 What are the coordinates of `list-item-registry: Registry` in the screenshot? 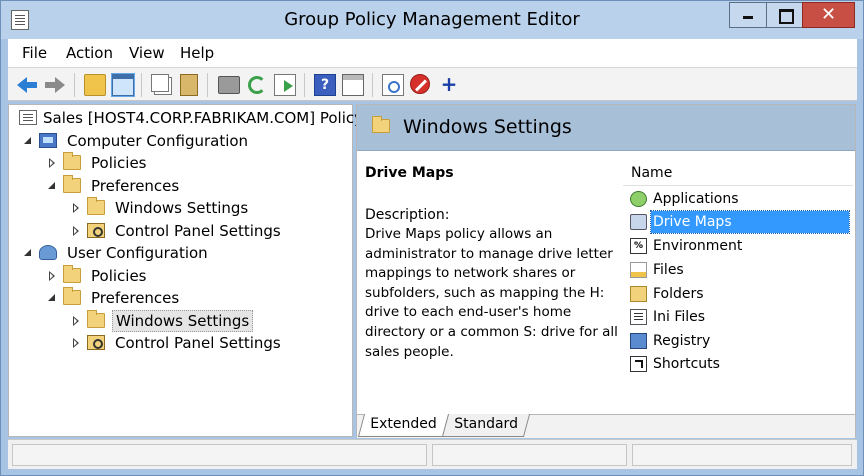 It's located at (738, 341).